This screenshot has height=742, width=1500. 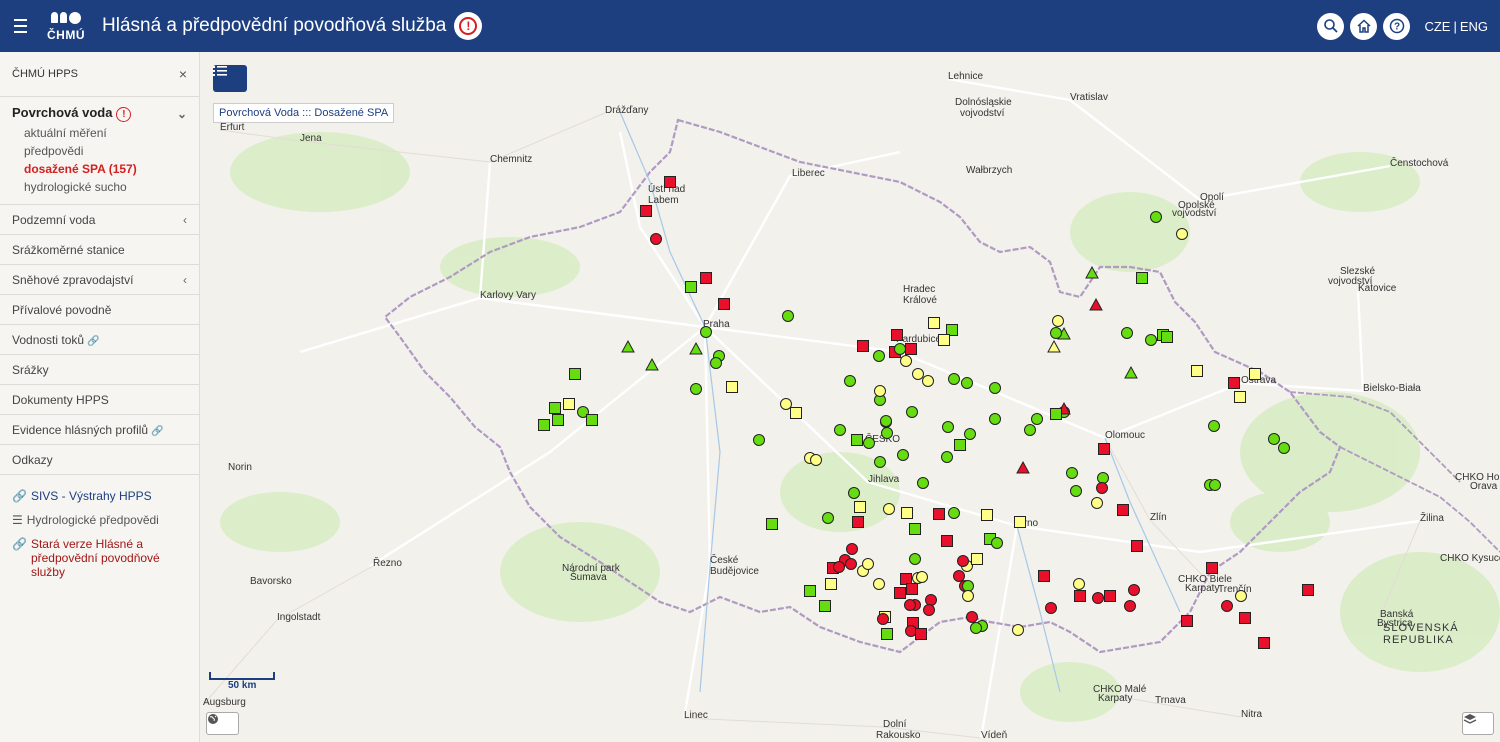 I want to click on sidebar-item: Srážky, so click(x=99, y=369).